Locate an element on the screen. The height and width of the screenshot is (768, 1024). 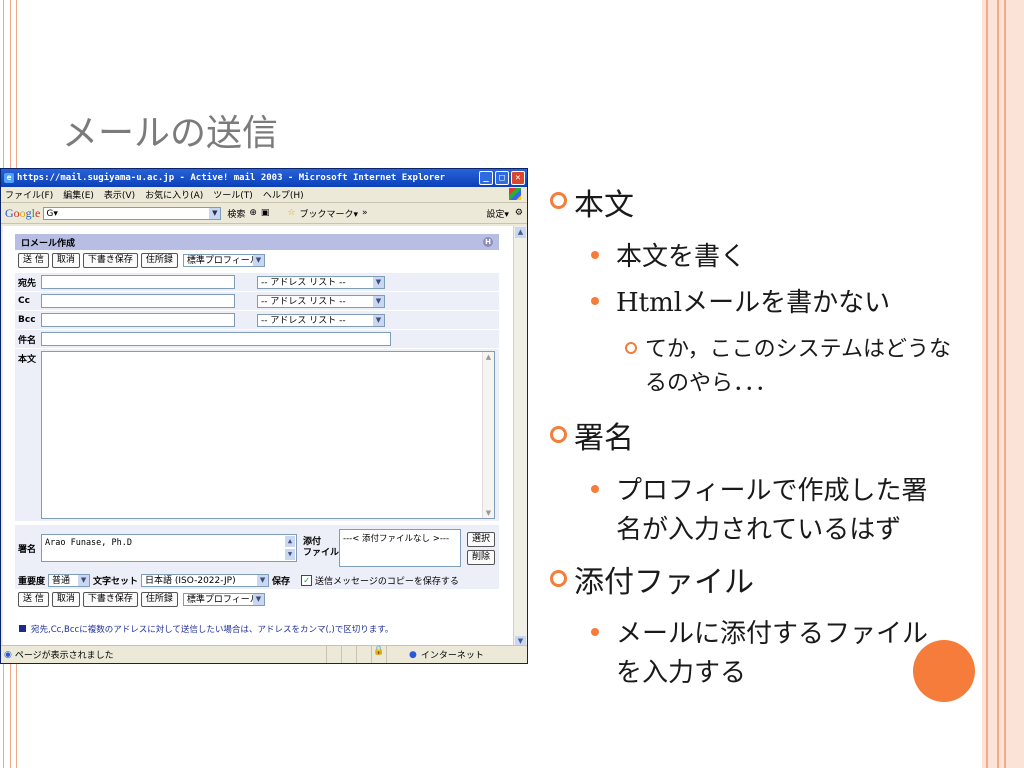
cancel-button-bottom: 取消 is located at coordinates (65, 599).